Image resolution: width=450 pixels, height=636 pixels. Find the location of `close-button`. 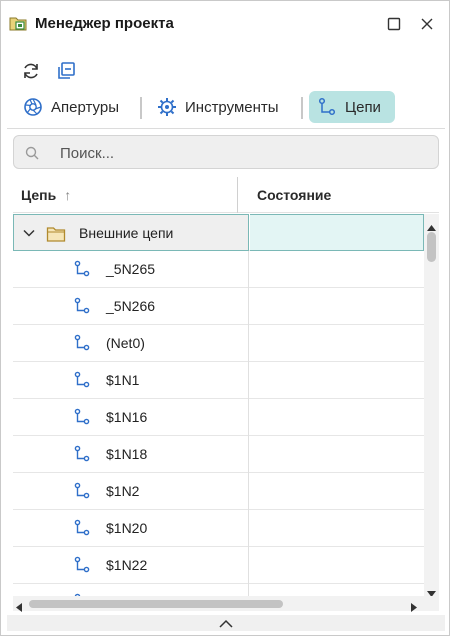

close-button is located at coordinates (427, 24).